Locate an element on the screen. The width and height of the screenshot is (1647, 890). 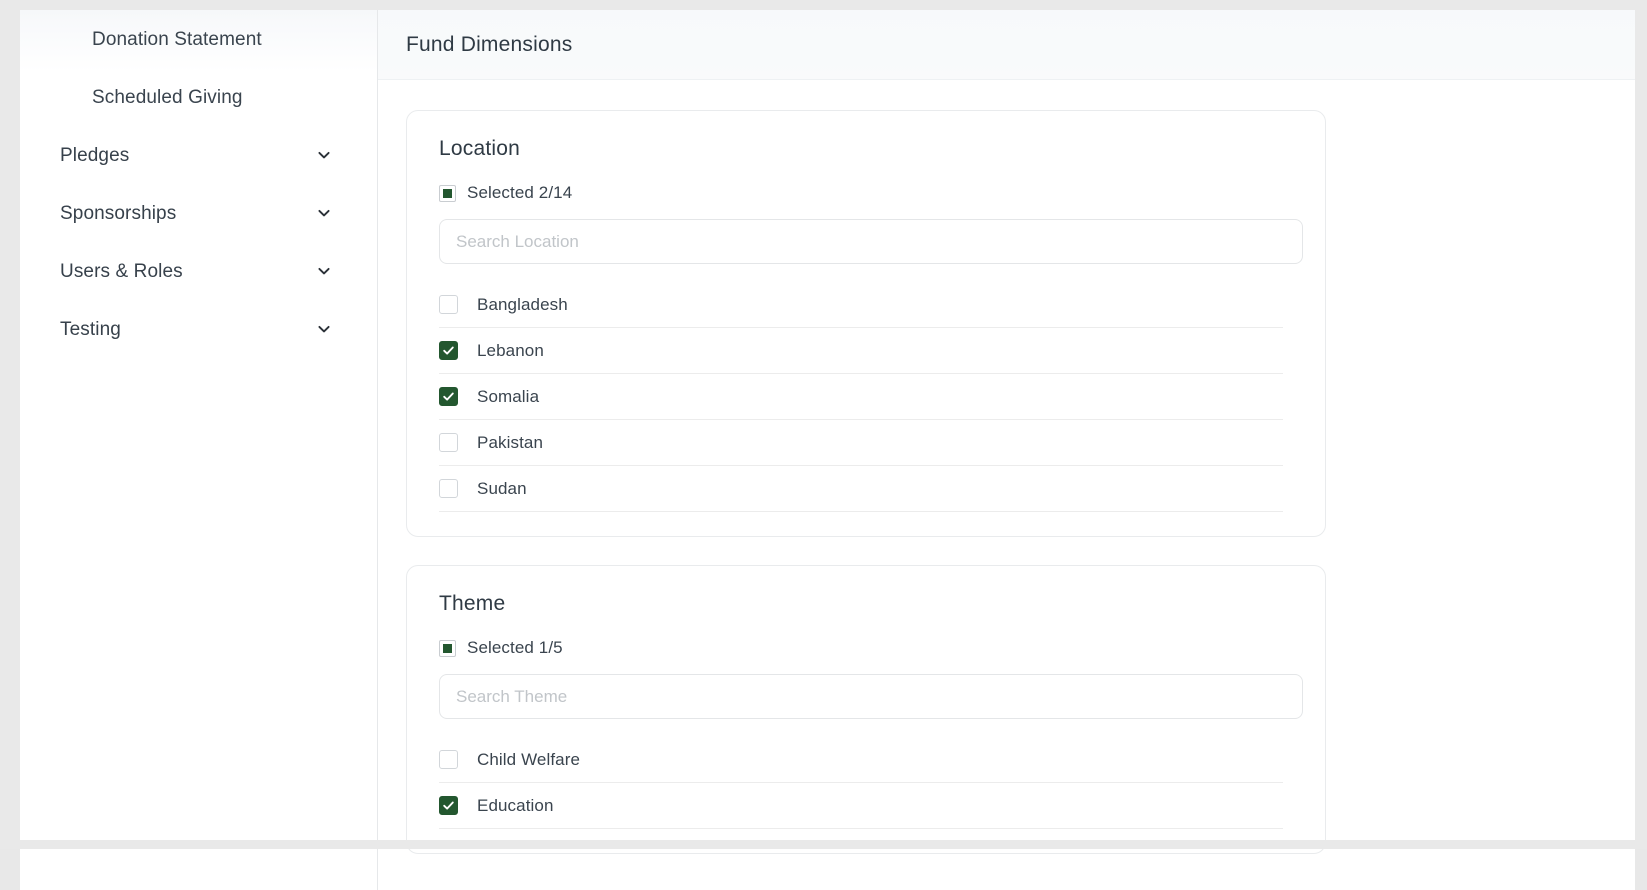
option-label: Lebanon is located at coordinates (510, 350).